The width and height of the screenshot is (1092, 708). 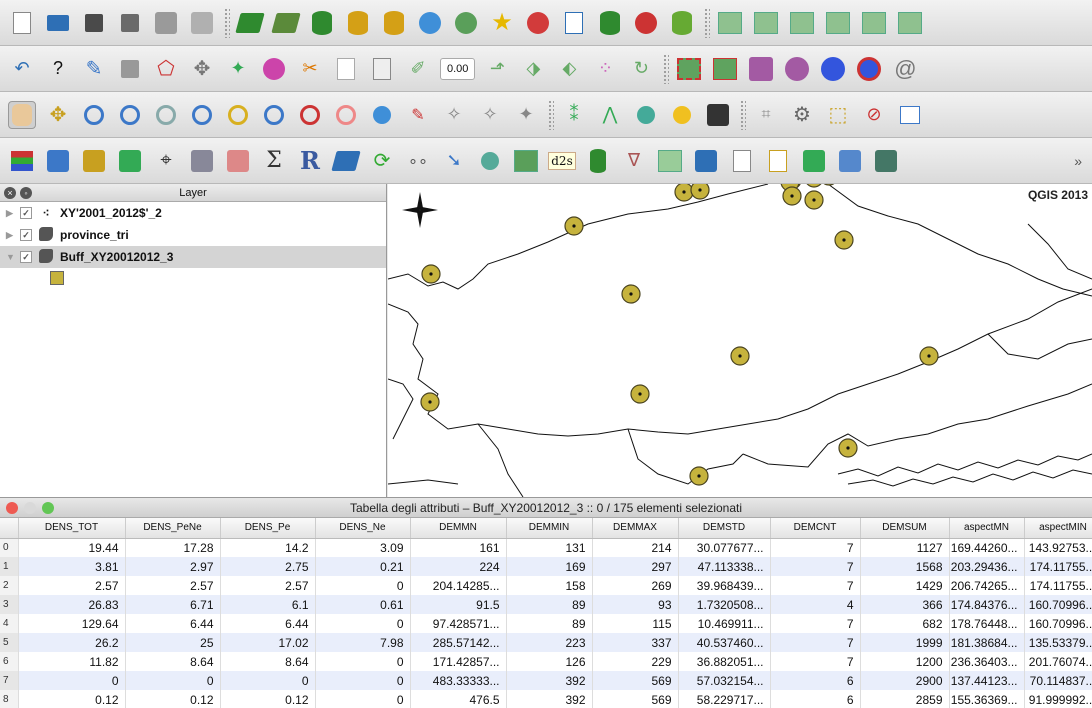 What do you see at coordinates (635, 680) in the screenshot?
I see `table-cell: 569` at bounding box center [635, 680].